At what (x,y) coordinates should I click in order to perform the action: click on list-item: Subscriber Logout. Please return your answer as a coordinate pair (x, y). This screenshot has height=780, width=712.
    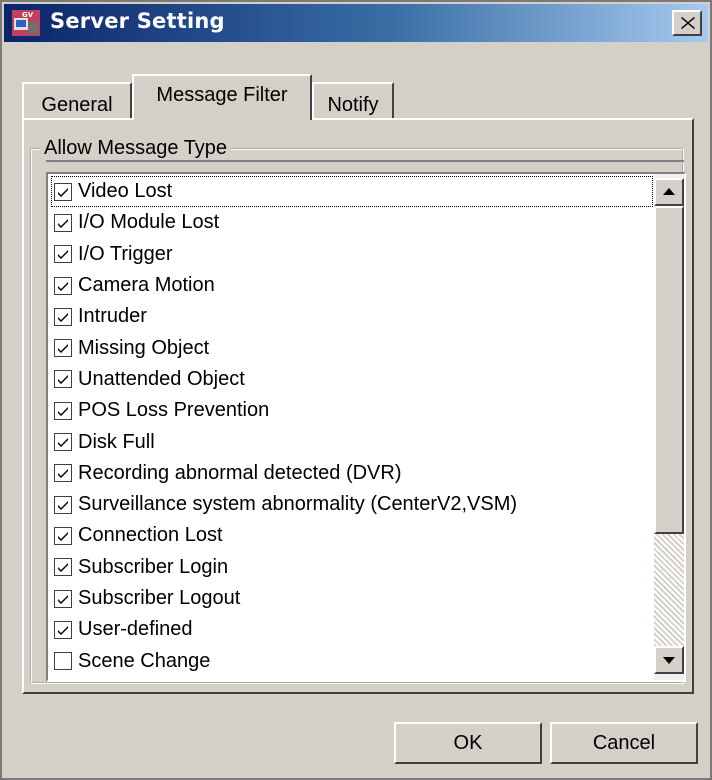
    Looking at the image, I should click on (352, 598).